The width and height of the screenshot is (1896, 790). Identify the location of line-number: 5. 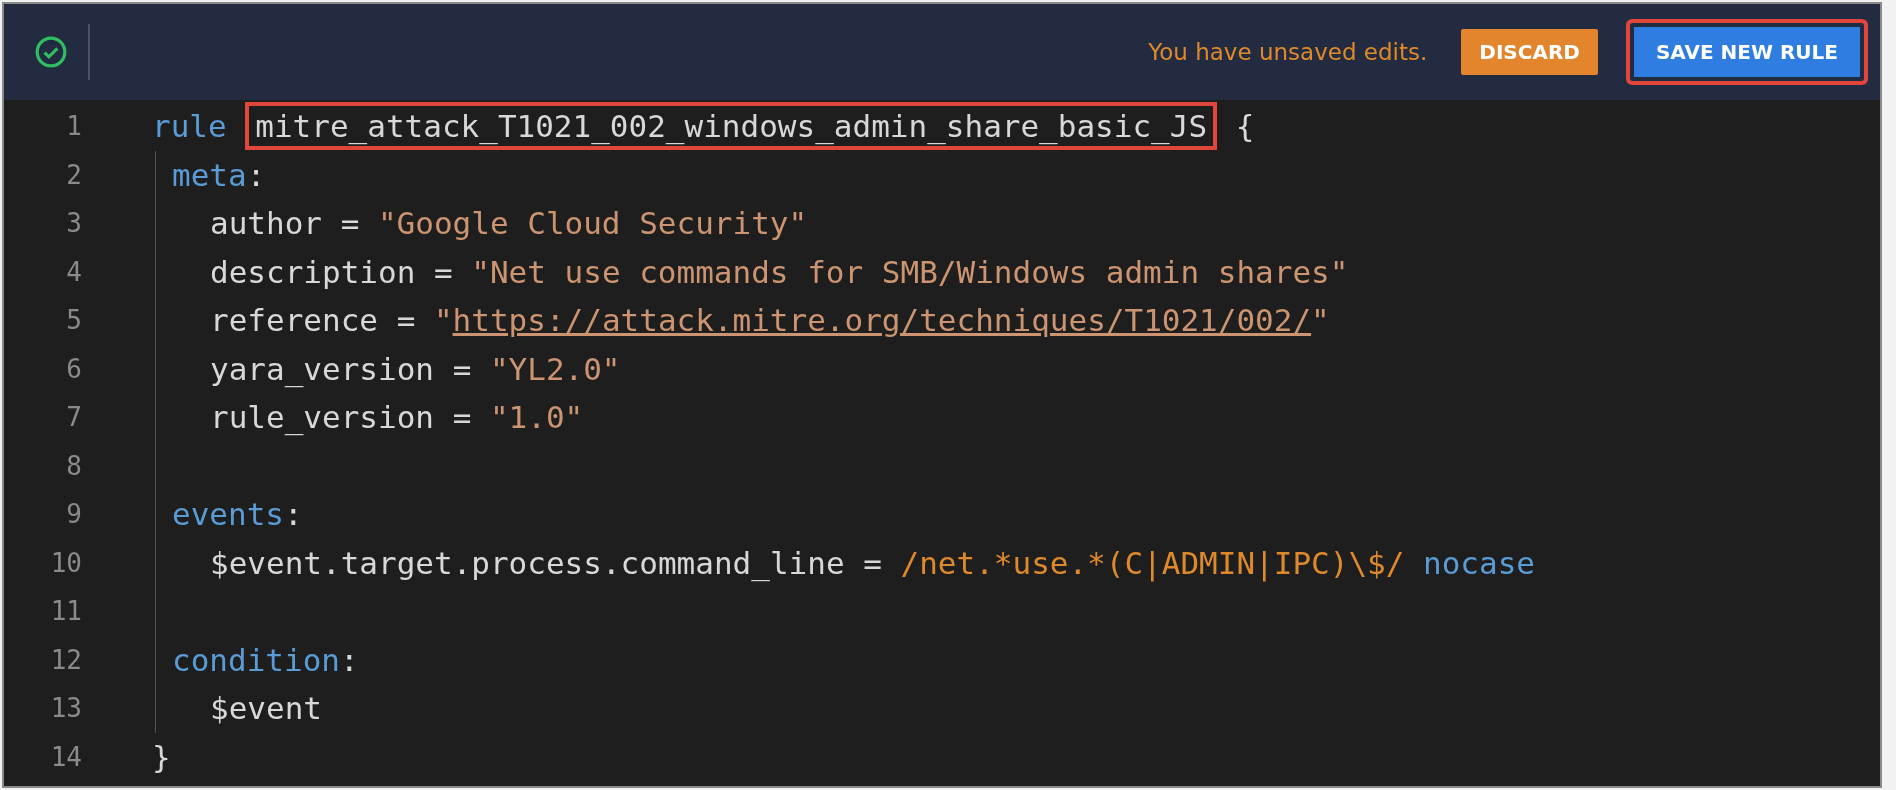
(74, 320).